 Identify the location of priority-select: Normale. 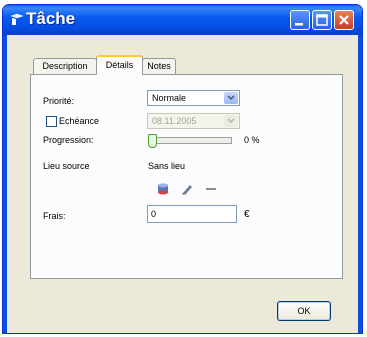
(193, 98).